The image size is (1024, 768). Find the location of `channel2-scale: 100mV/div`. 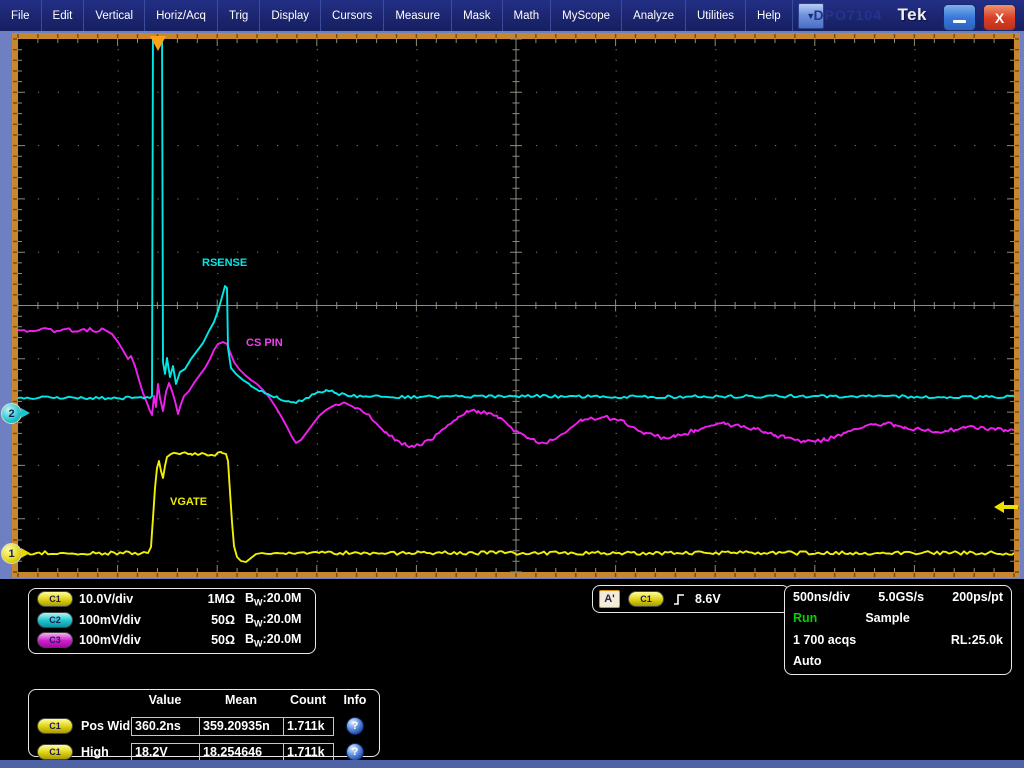

channel2-scale: 100mV/div is located at coordinates (110, 619).